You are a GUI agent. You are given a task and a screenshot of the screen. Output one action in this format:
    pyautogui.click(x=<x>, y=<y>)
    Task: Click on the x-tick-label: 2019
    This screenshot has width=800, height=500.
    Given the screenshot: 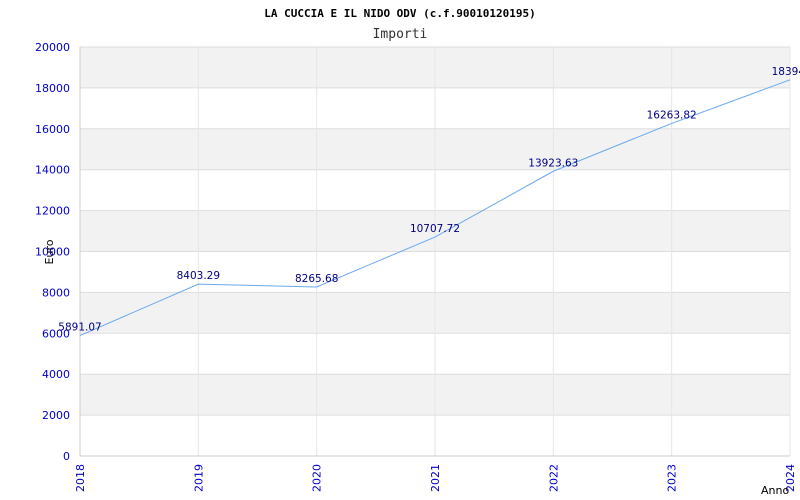 What is the action you would take?
    pyautogui.click(x=198, y=478)
    